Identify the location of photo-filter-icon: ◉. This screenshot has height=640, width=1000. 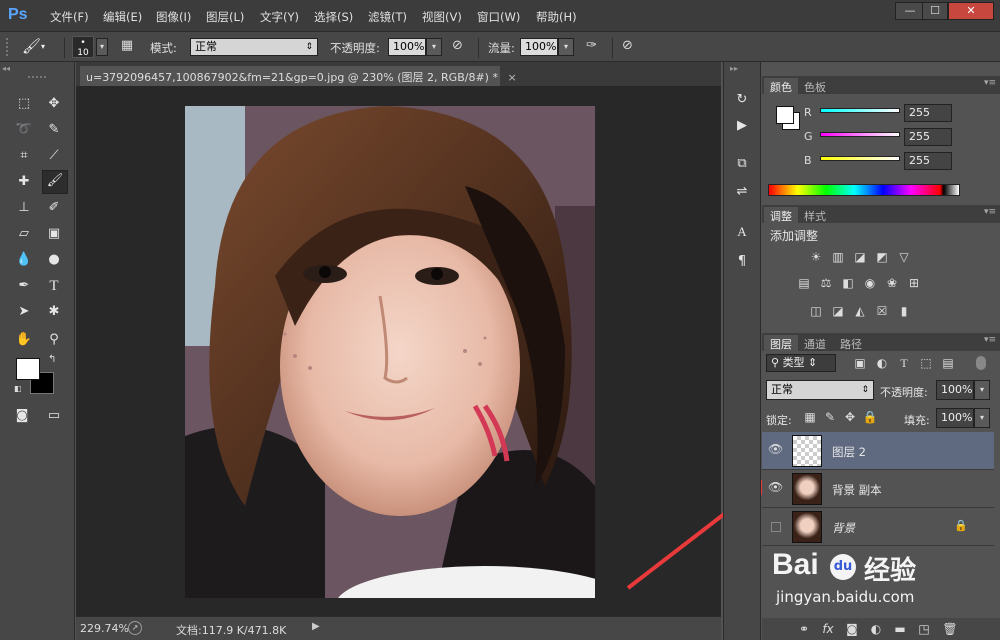
(870, 283).